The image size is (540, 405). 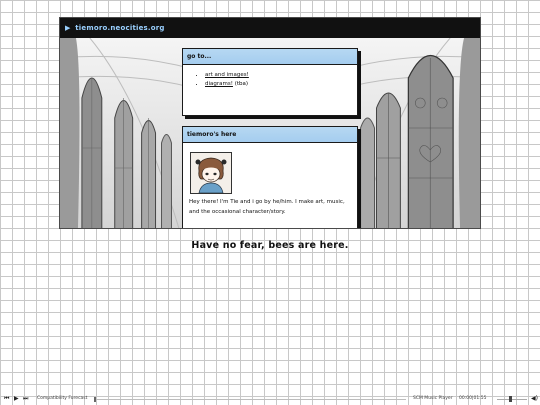 What do you see at coordinates (119, 28) in the screenshot?
I see `site-title: tiemoro.neocities.org` at bounding box center [119, 28].